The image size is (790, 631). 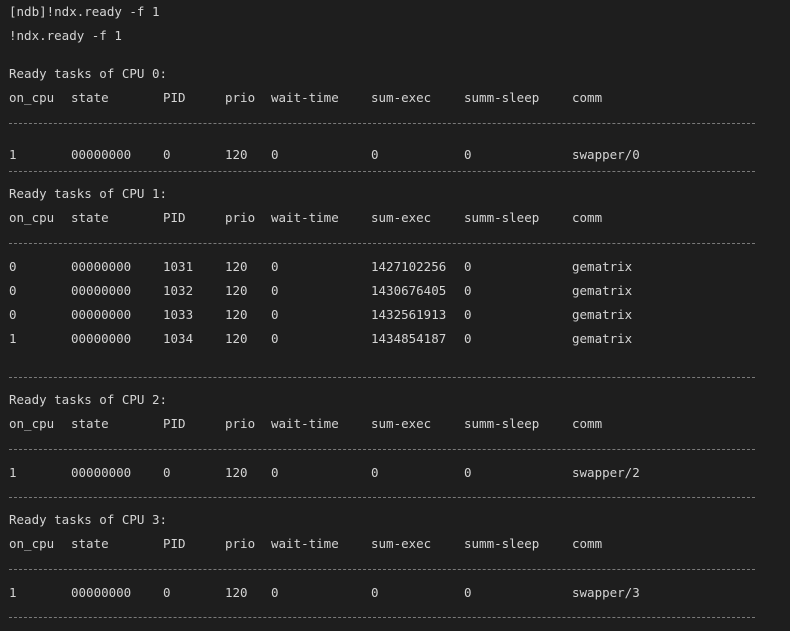 I want to click on col-comm: swapper/3, so click(x=606, y=592).